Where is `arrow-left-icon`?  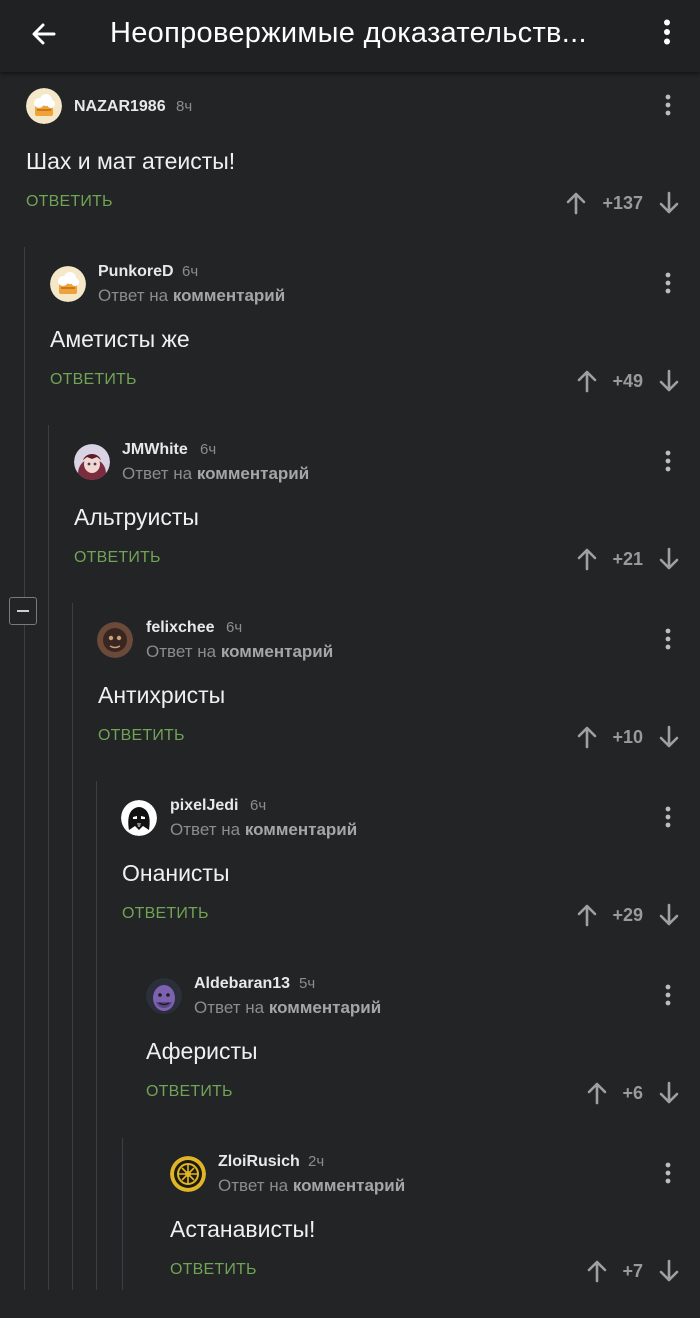
arrow-left-icon is located at coordinates (44, 34).